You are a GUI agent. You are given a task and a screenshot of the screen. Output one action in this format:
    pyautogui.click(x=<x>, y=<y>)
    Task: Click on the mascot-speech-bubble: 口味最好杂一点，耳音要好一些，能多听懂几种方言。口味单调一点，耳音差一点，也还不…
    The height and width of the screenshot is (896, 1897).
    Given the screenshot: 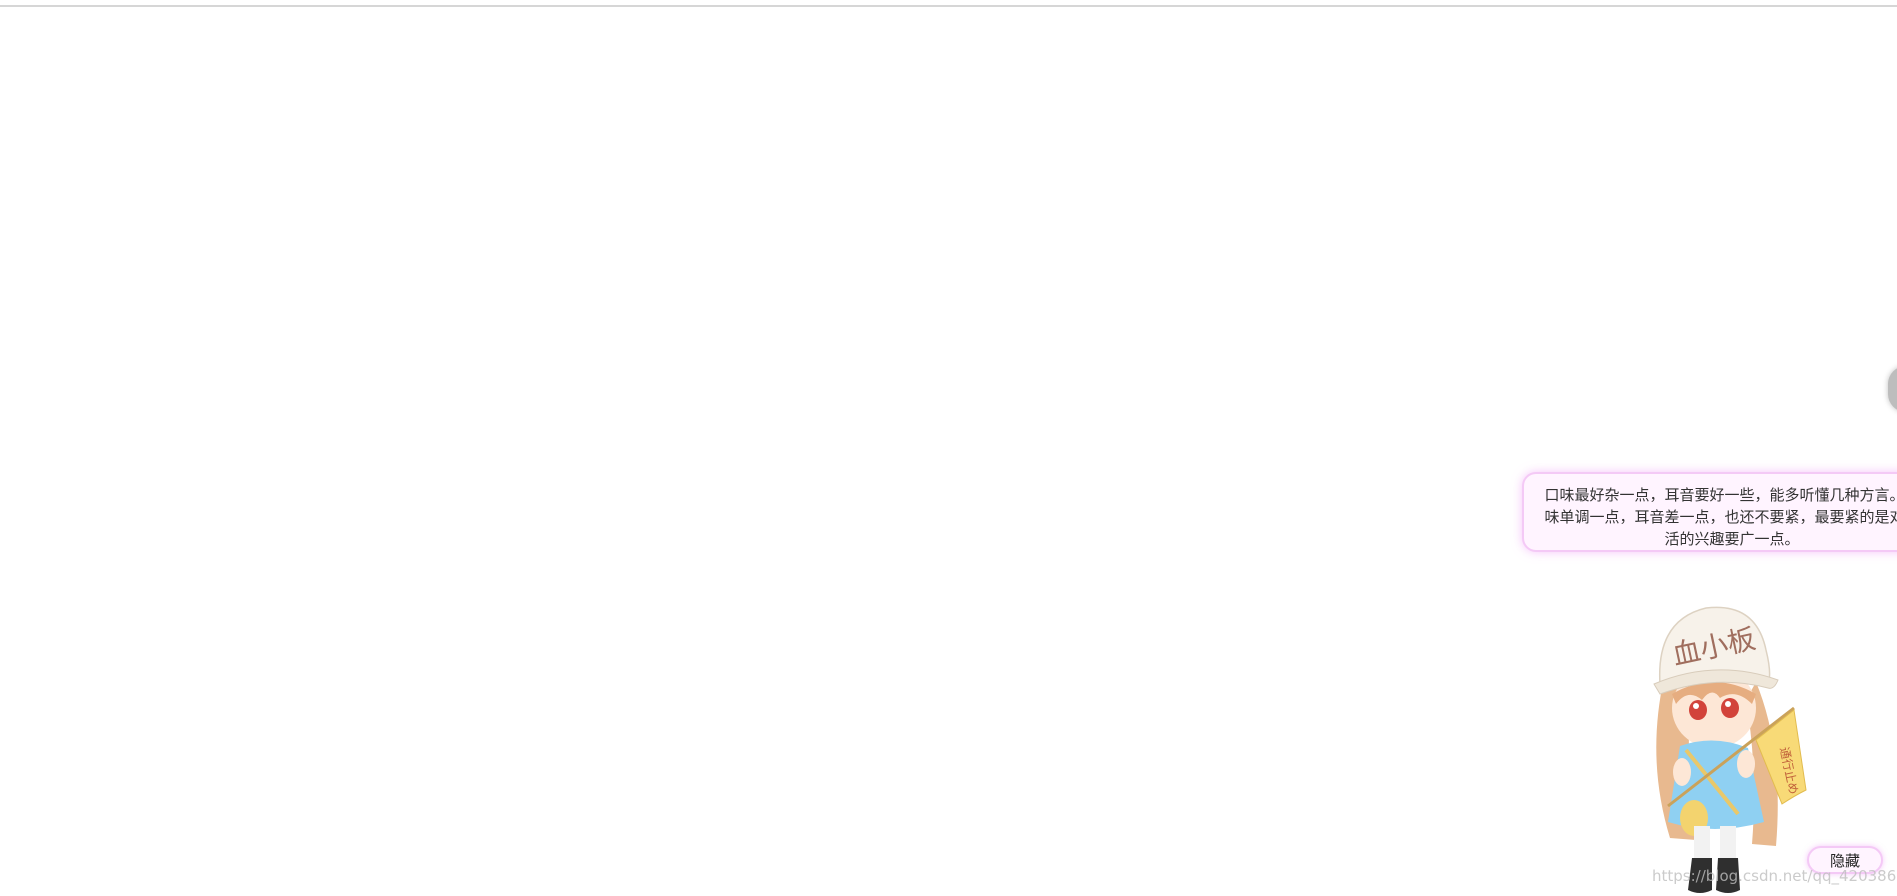 What is the action you would take?
    pyautogui.click(x=1709, y=512)
    